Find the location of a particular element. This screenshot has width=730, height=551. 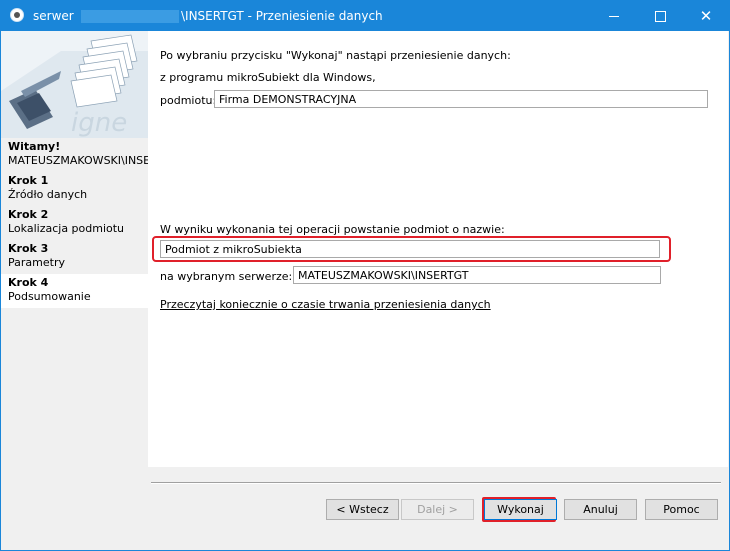

step-1: Krok 1 Źródło danych is located at coordinates (74, 189).